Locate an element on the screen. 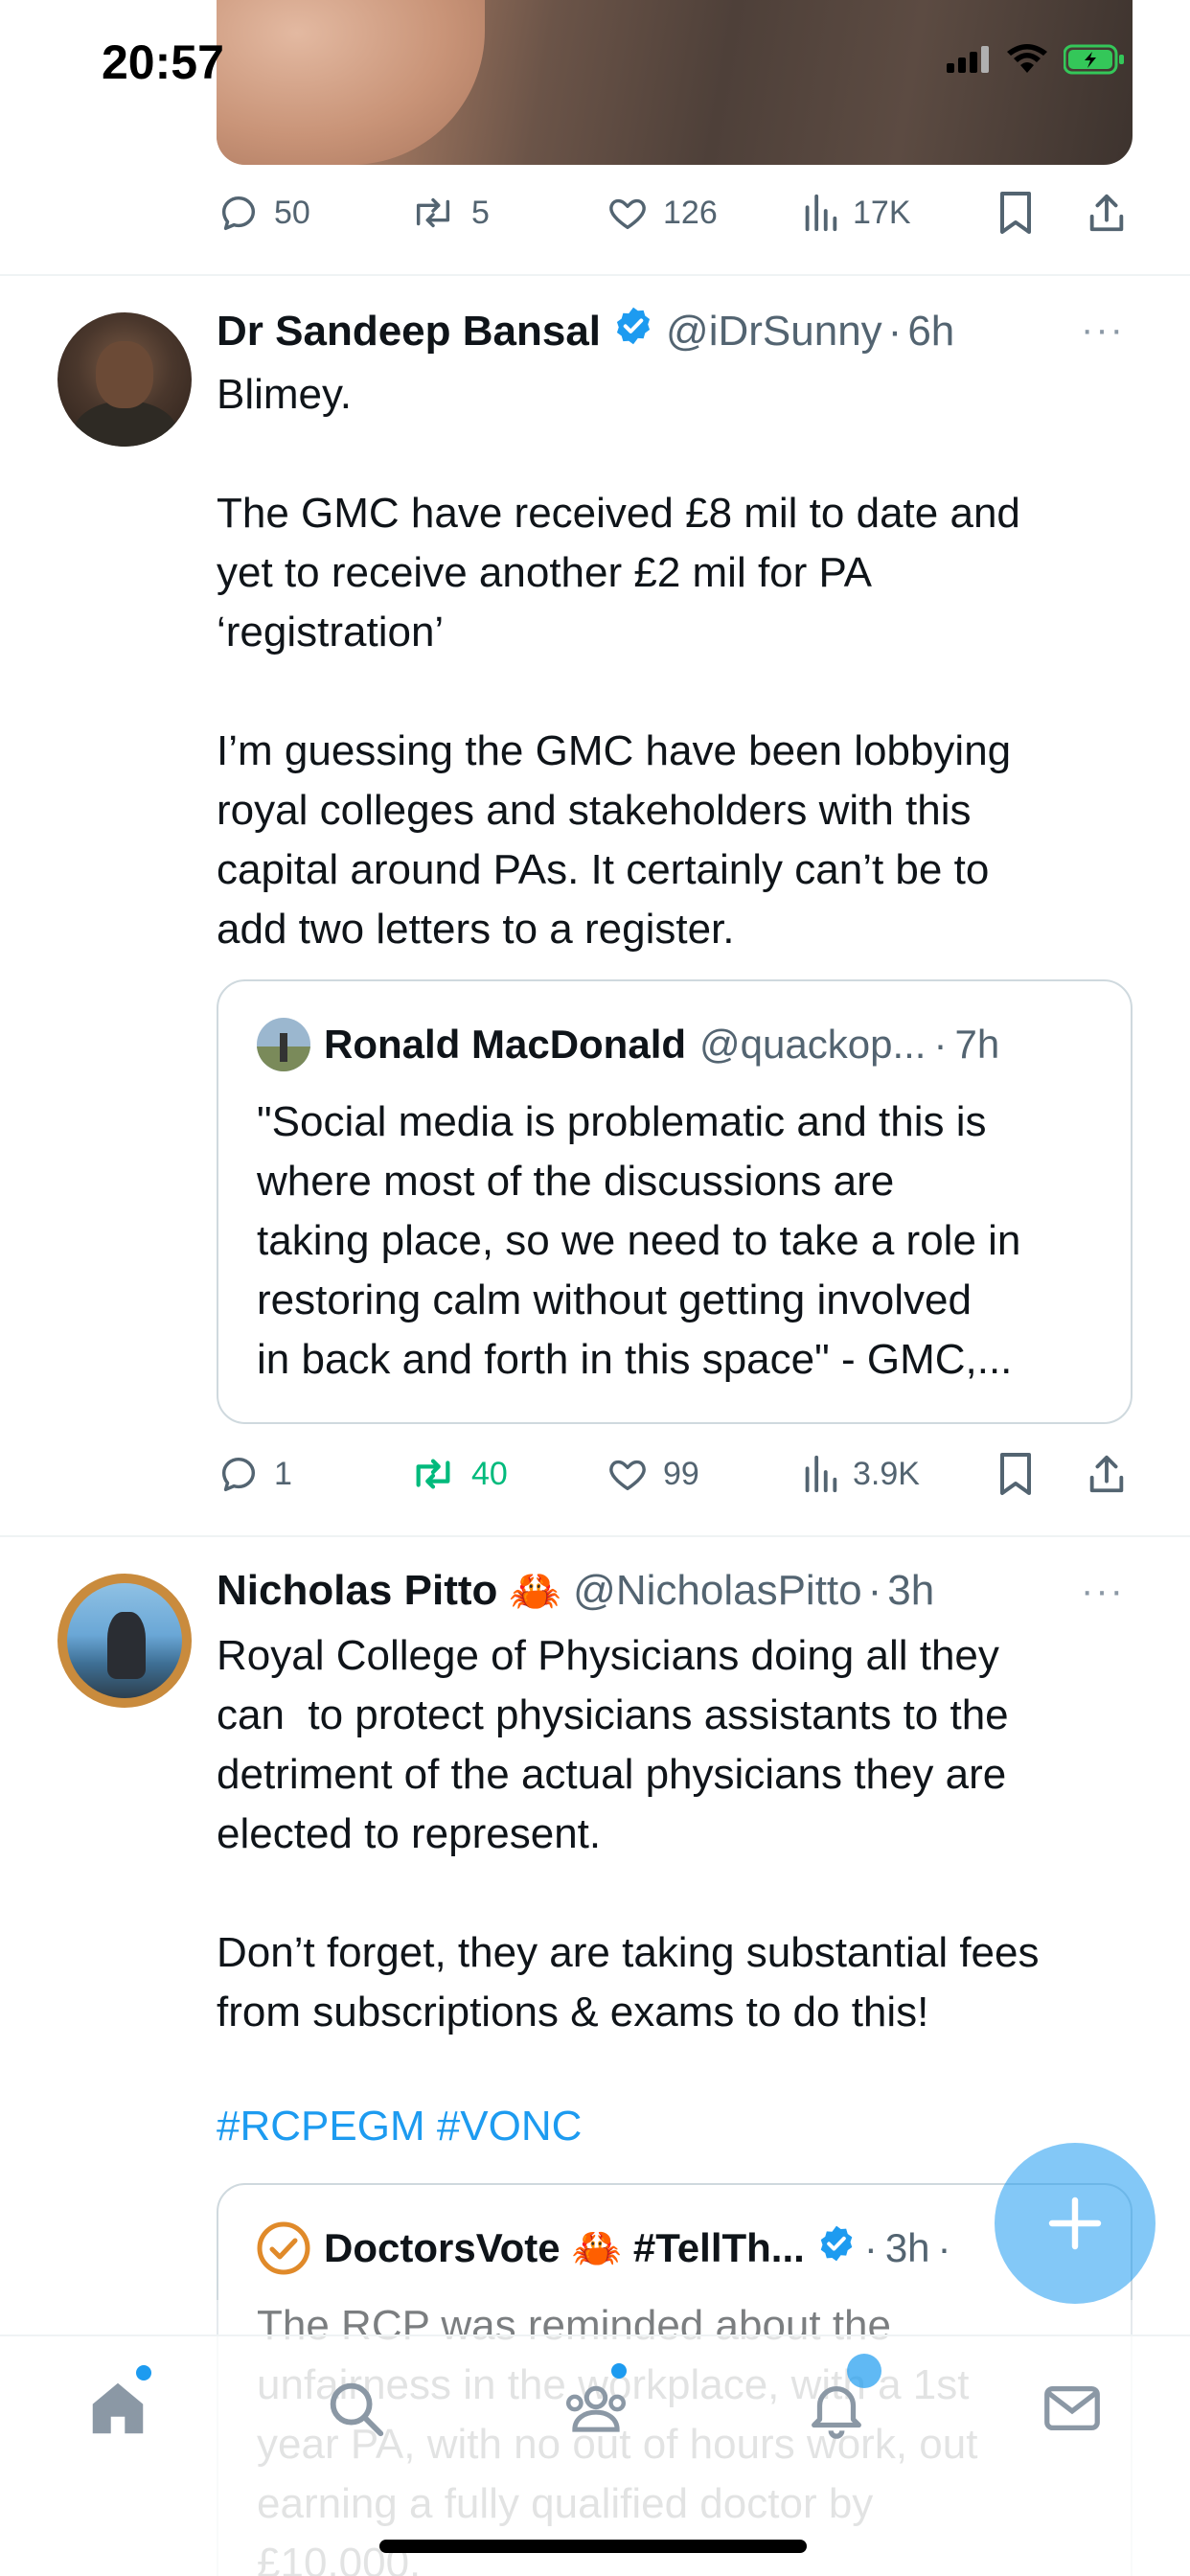 The image size is (1190, 2576). reply-button: 1 is located at coordinates (255, 1474).